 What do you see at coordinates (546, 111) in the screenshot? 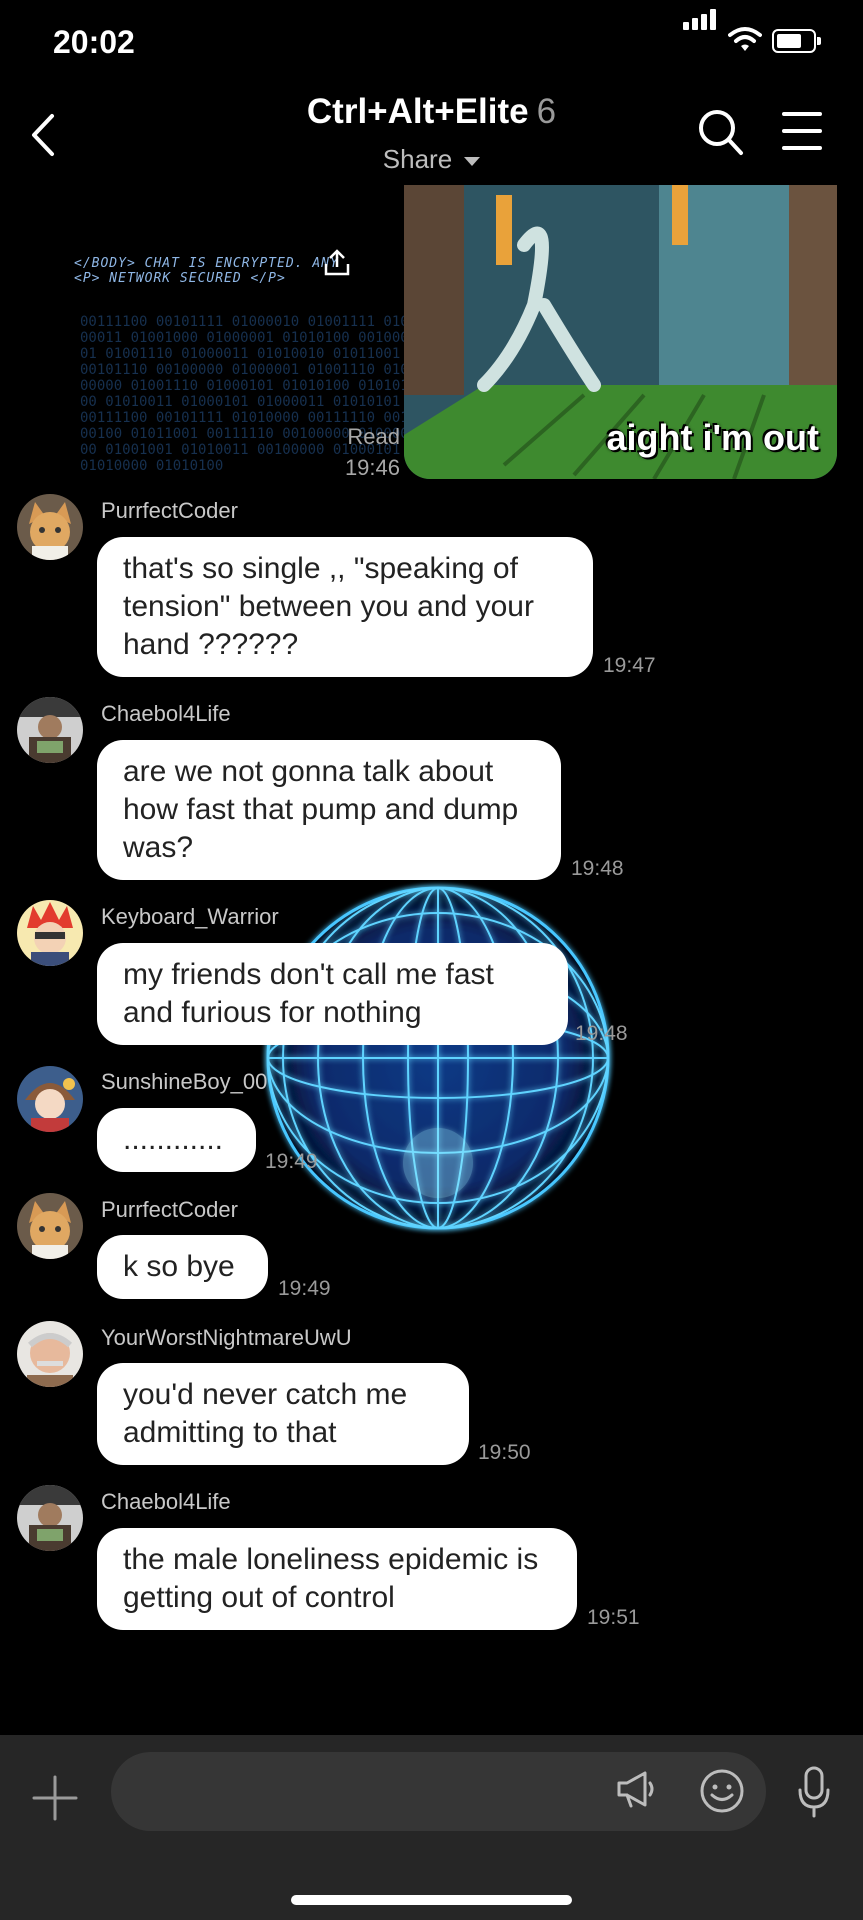
I see `member-count: 6` at bounding box center [546, 111].